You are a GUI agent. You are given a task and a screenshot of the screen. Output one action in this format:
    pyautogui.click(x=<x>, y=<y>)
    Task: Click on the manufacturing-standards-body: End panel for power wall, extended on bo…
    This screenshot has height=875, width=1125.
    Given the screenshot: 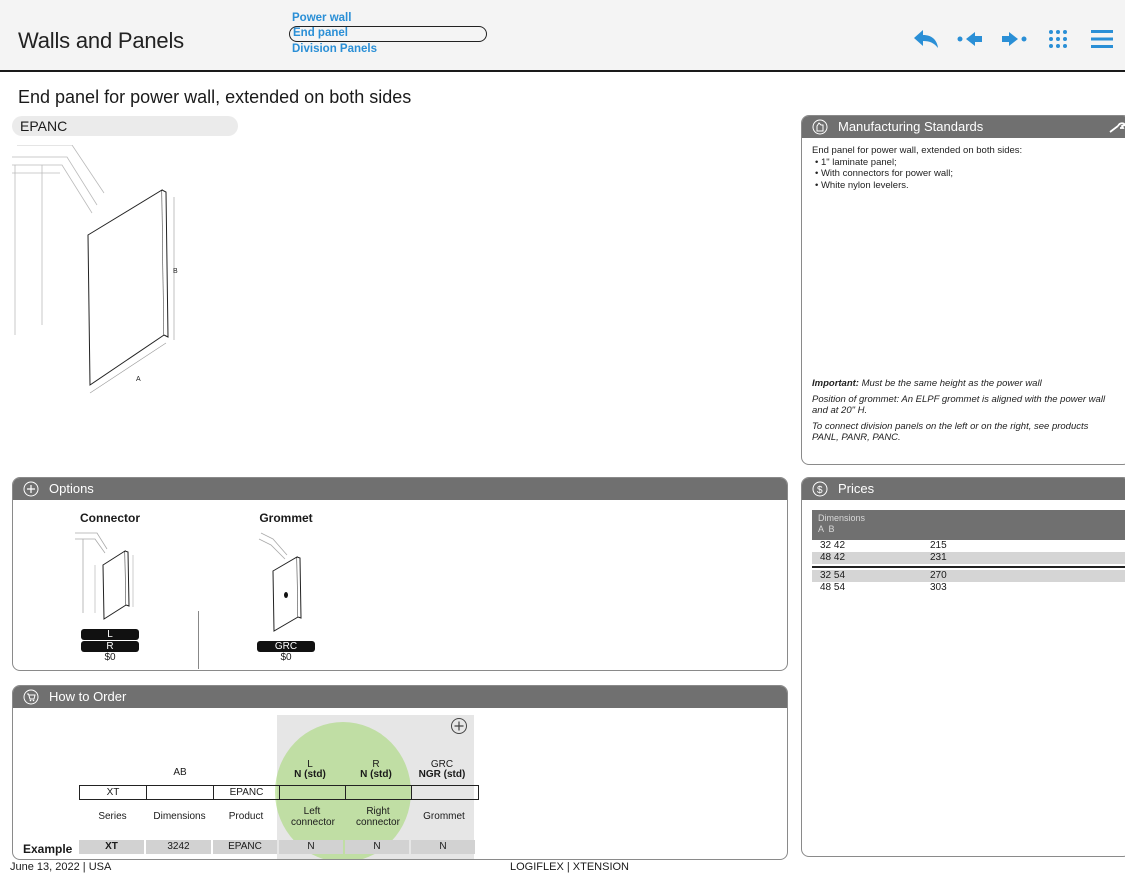 What is the action you would take?
    pyautogui.click(x=963, y=168)
    